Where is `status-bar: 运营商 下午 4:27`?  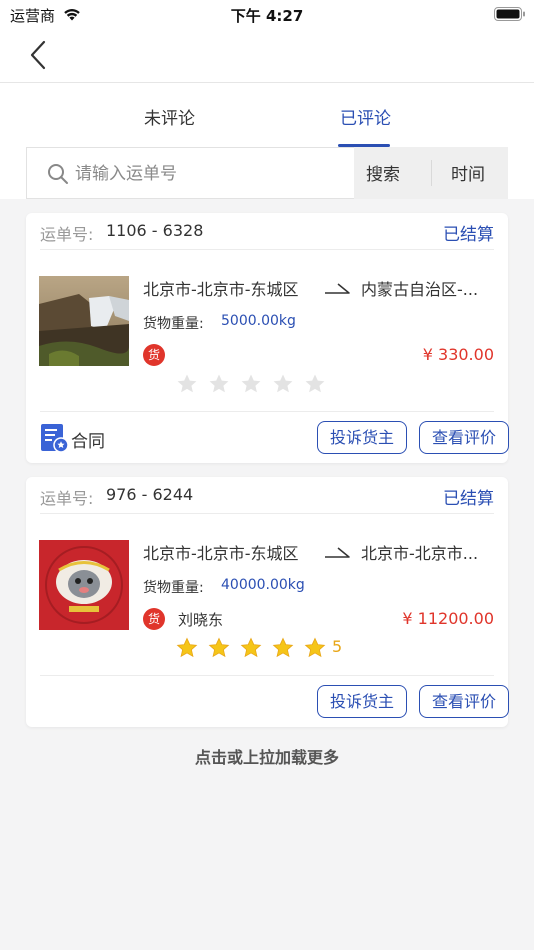 status-bar: 运营商 下午 4:27 is located at coordinates (267, 15).